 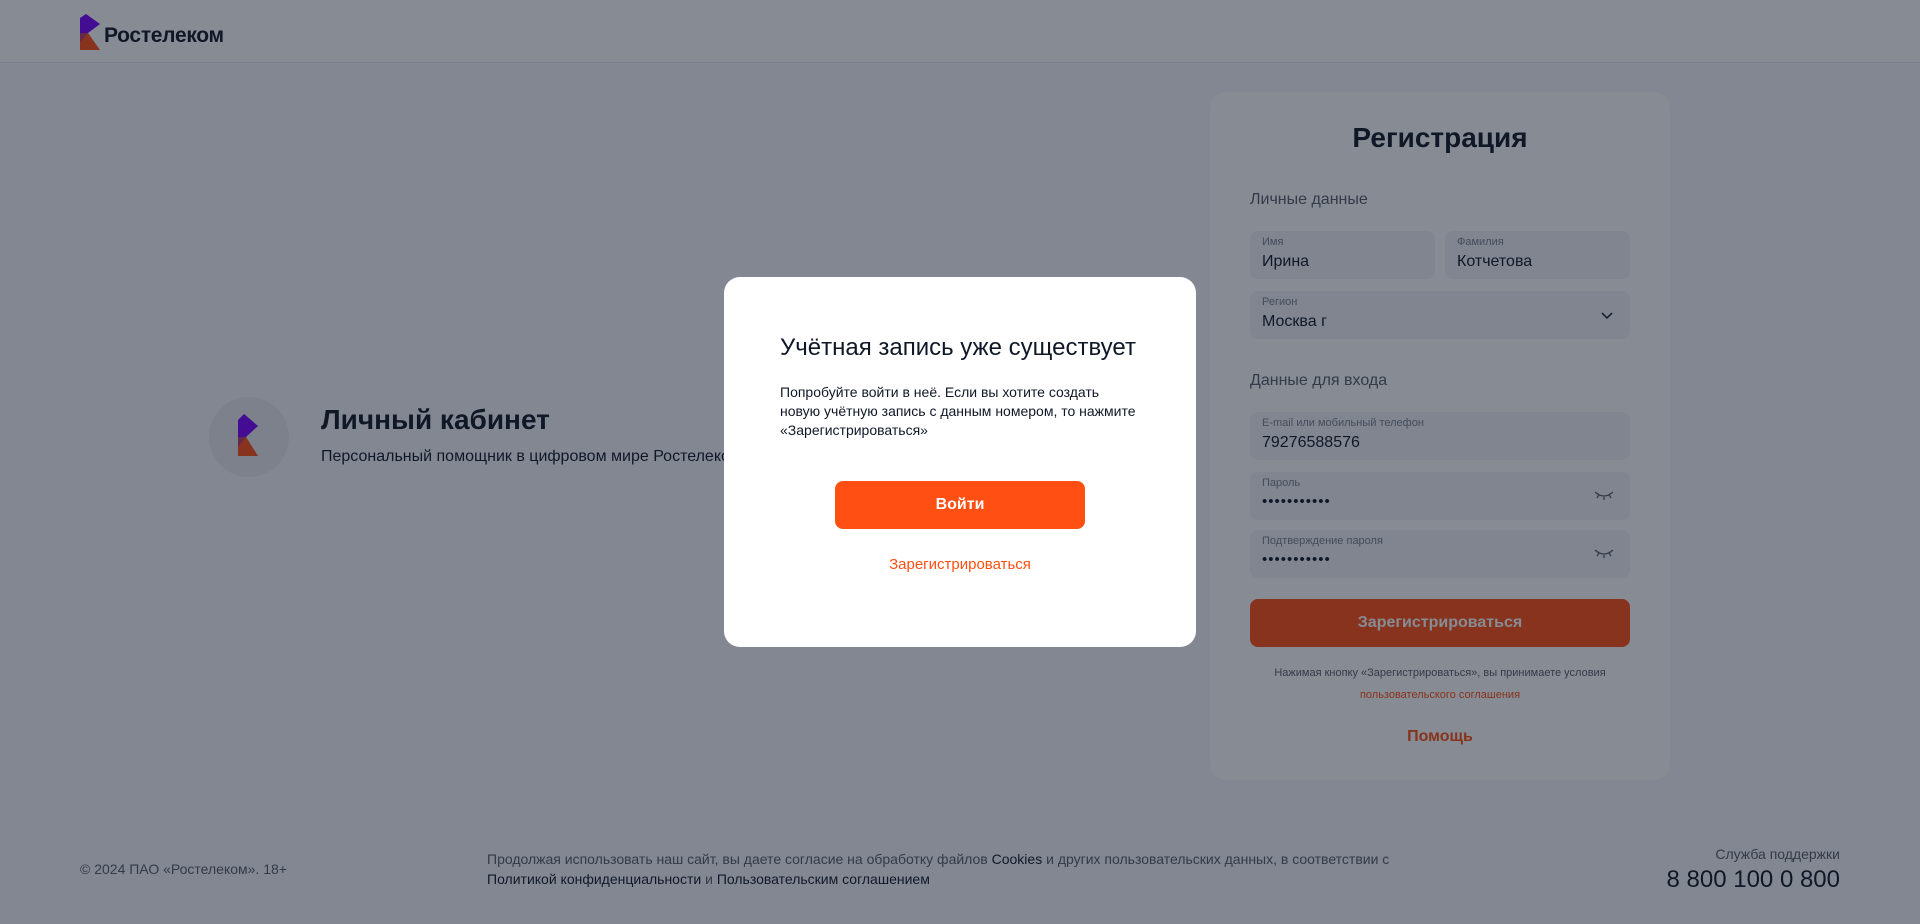 What do you see at coordinates (960, 564) in the screenshot?
I see `dialog-register-link: Зарегистрироваться` at bounding box center [960, 564].